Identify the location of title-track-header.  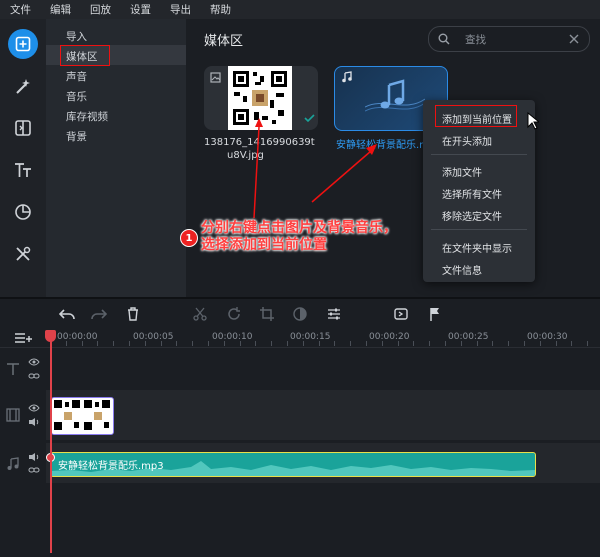
(23, 370).